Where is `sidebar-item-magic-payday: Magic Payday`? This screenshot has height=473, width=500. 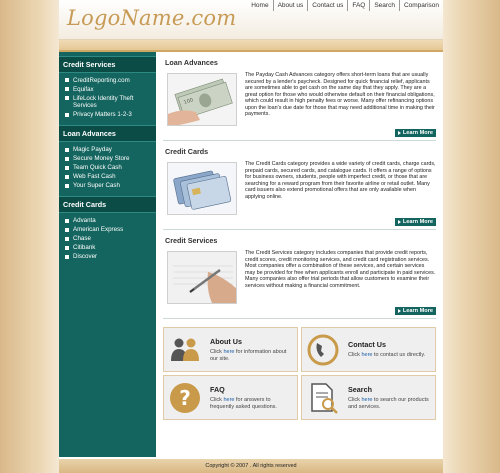 sidebar-item-magic-payday: Magic Payday is located at coordinates (107, 149).